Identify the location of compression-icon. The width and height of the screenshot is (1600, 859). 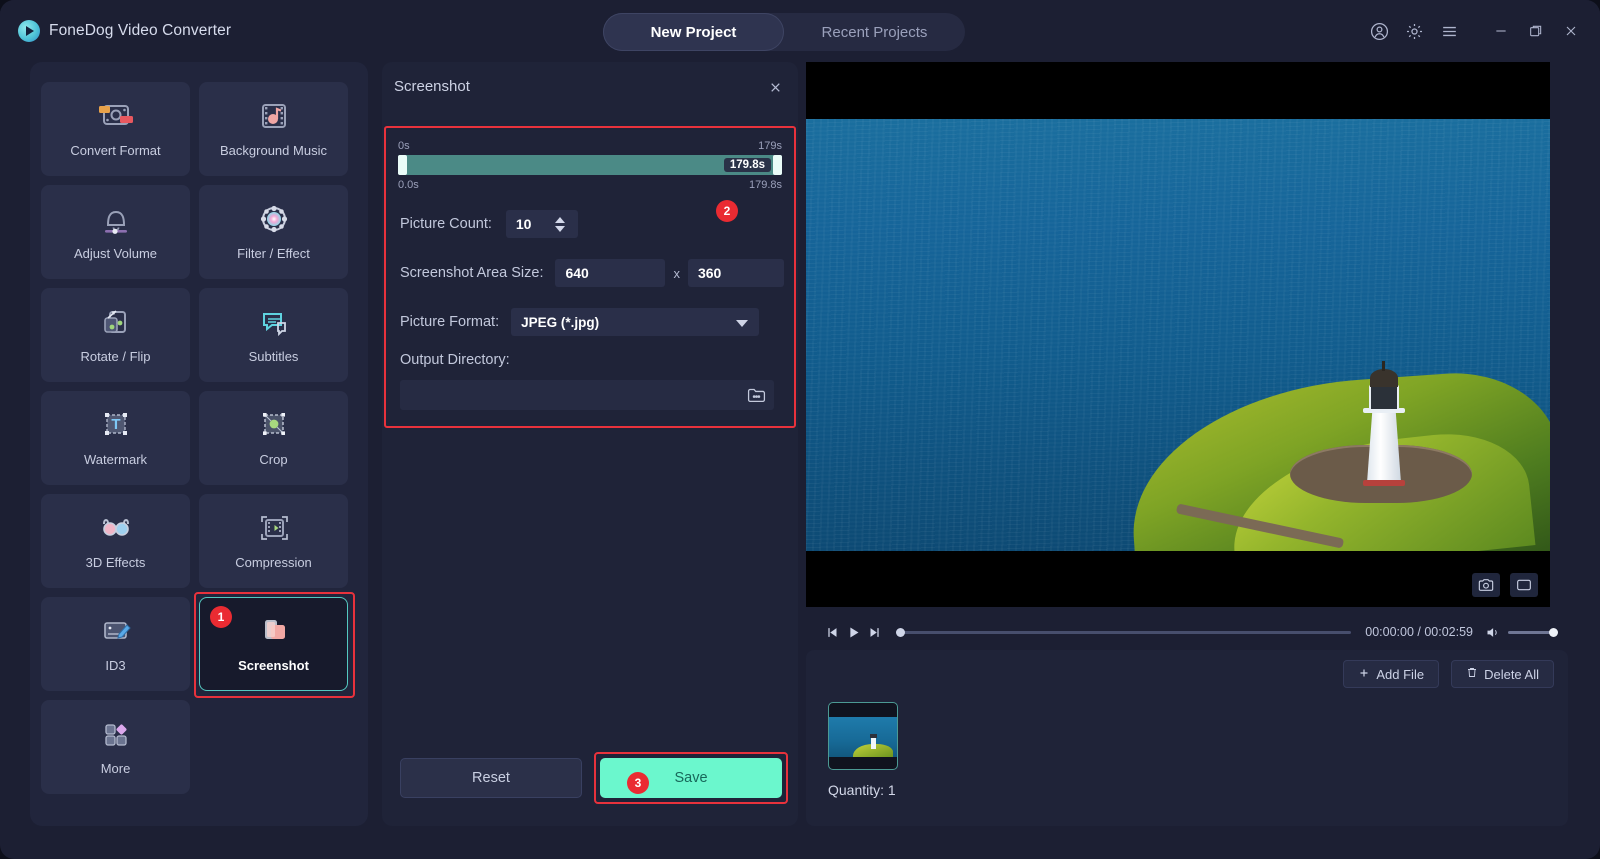
(274, 530).